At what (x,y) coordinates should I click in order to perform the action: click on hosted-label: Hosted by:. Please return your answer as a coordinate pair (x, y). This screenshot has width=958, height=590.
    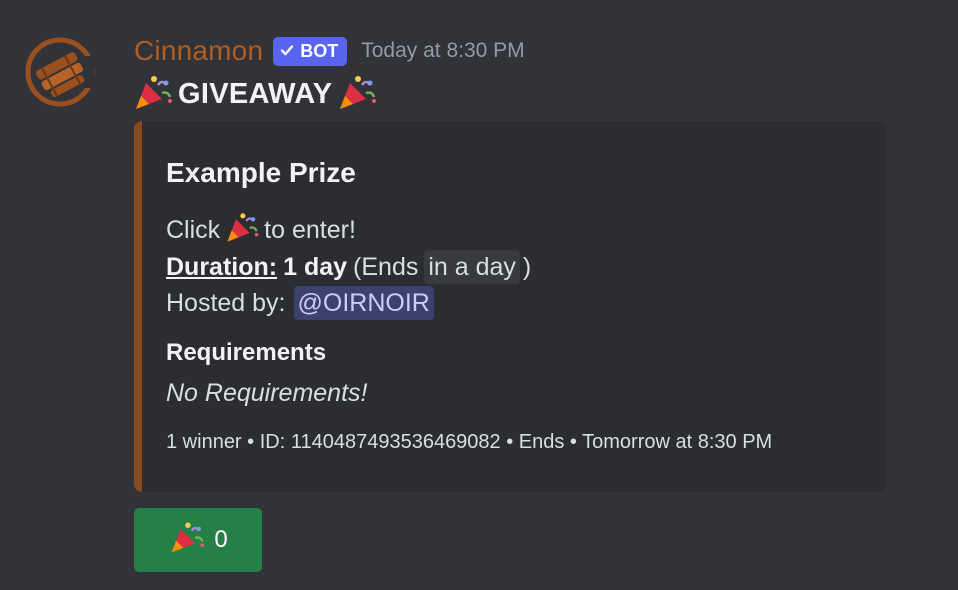
    Looking at the image, I should click on (226, 302).